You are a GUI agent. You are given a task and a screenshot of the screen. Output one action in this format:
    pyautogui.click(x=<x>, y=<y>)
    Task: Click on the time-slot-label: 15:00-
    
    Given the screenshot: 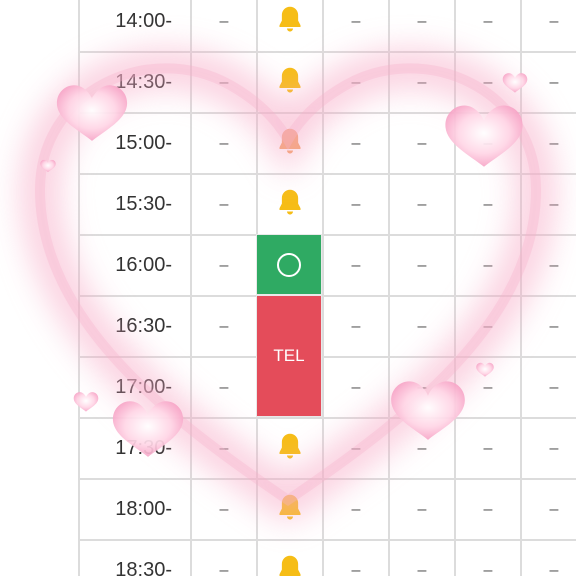 What is the action you would take?
    pyautogui.click(x=134, y=142)
    